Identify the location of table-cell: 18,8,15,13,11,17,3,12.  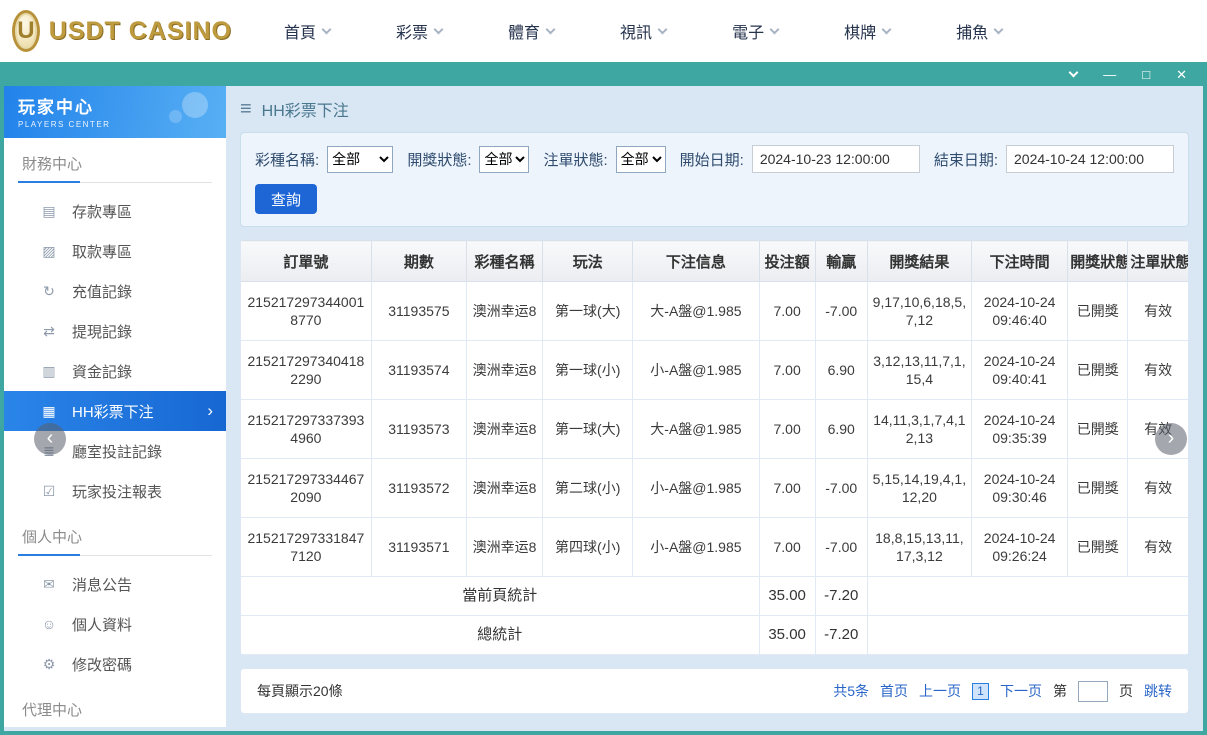
(919, 547).